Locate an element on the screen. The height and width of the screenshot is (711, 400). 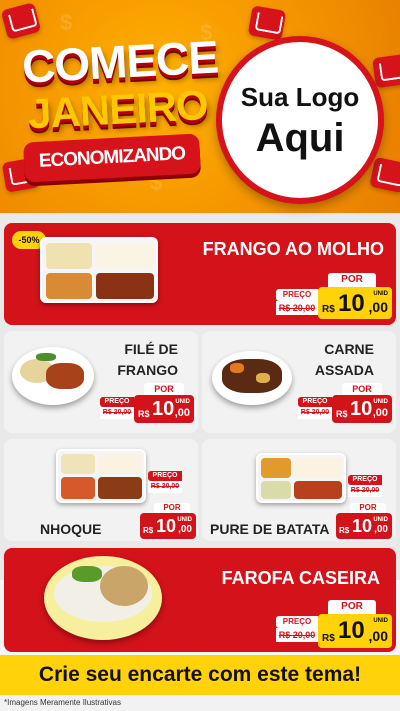
title-line-3: ECONOMIZANDO is located at coordinates (112, 158).